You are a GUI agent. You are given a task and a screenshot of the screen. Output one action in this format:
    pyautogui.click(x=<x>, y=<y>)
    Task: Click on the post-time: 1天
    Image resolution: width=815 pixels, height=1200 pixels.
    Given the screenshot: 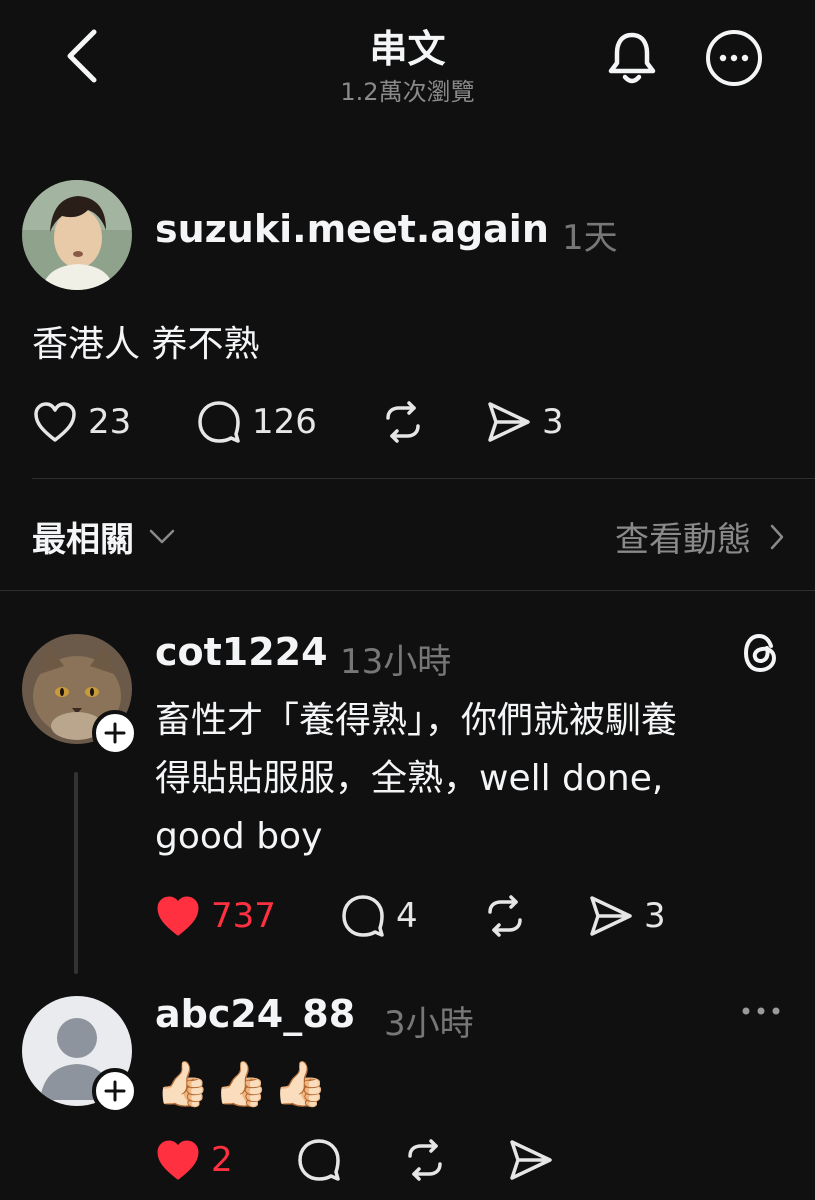 What is the action you would take?
    pyautogui.click(x=590, y=238)
    